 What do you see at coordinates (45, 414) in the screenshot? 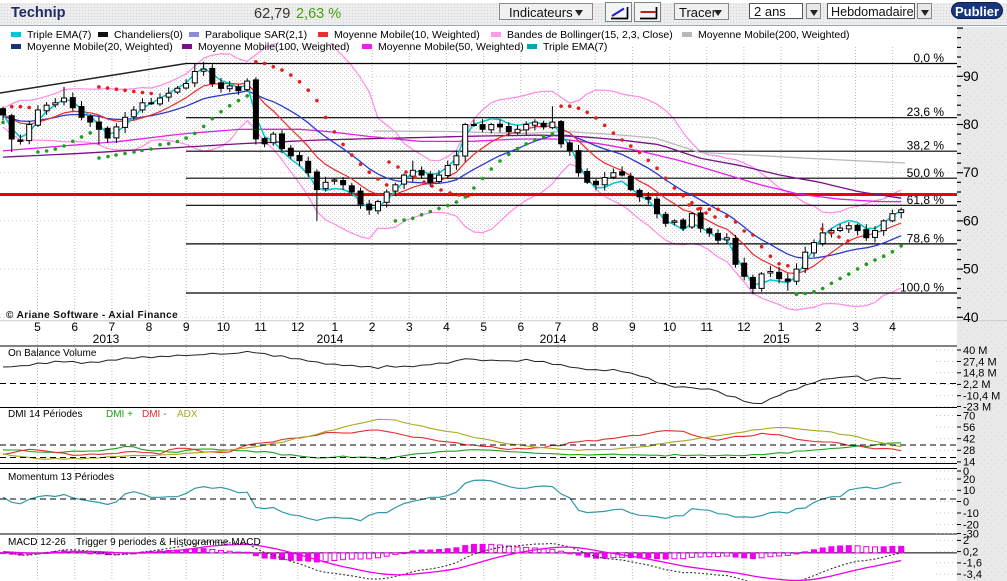
I see `svg-text: DMI 14 Périodes` at bounding box center [45, 414].